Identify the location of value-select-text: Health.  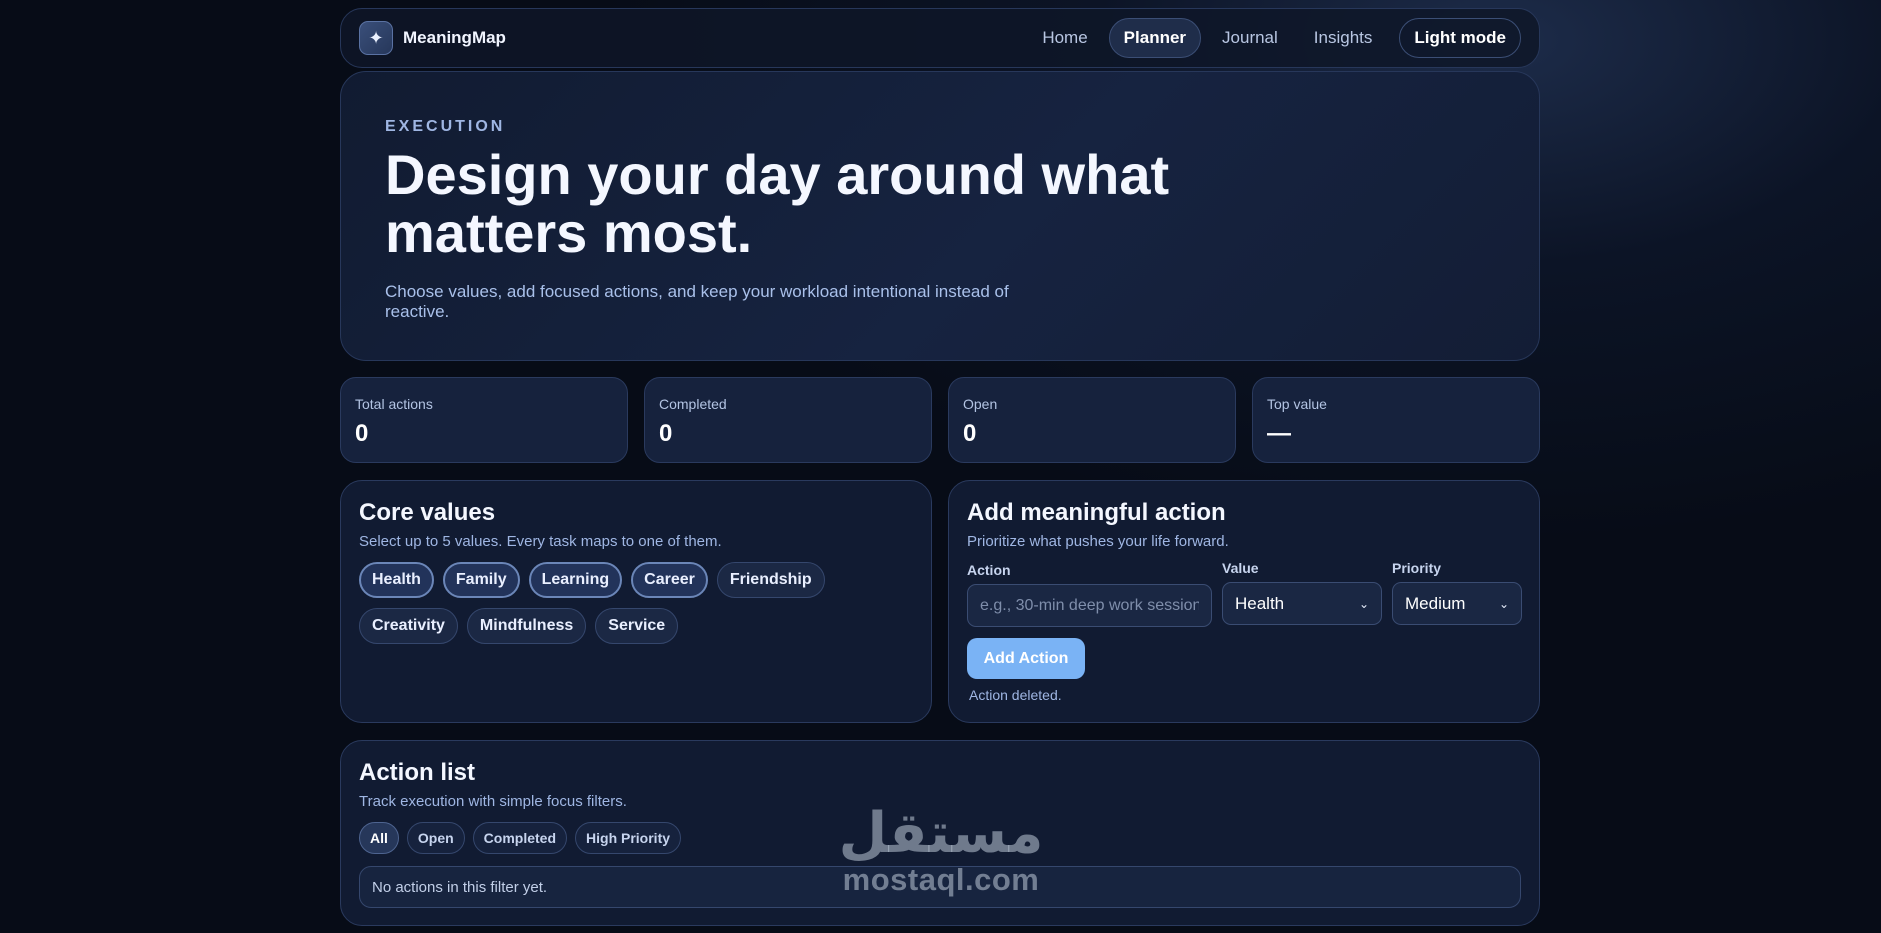
(1260, 603).